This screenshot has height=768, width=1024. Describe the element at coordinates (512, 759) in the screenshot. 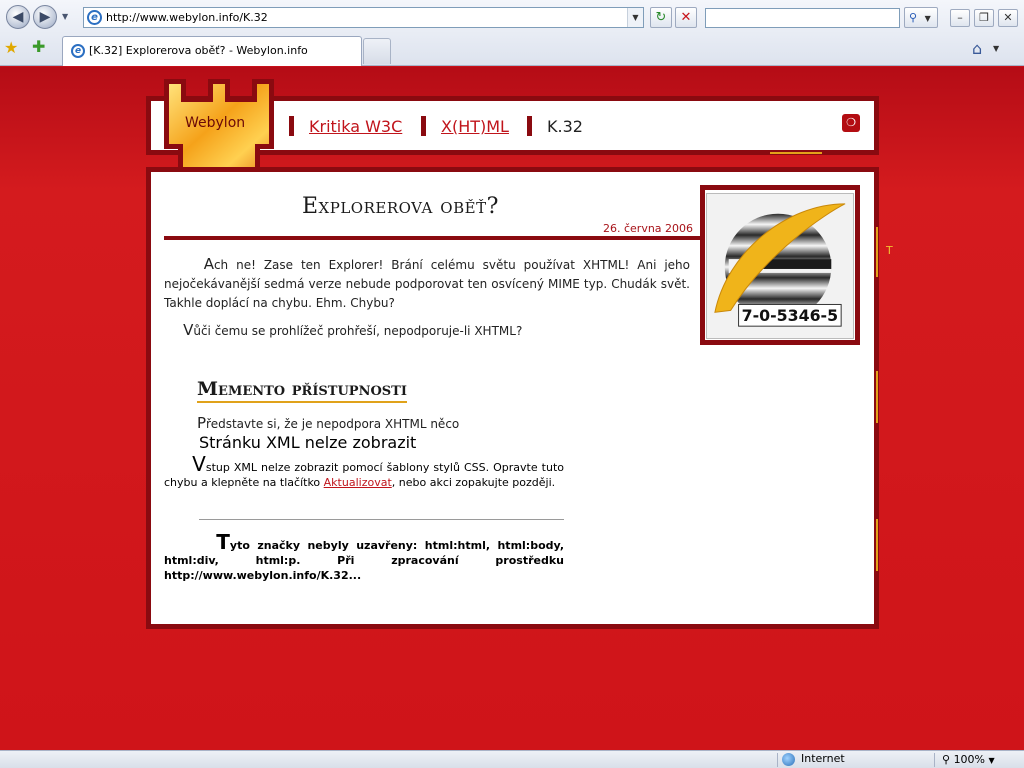

I see `status-bar: Internet ⚲ 100% ▼` at that location.